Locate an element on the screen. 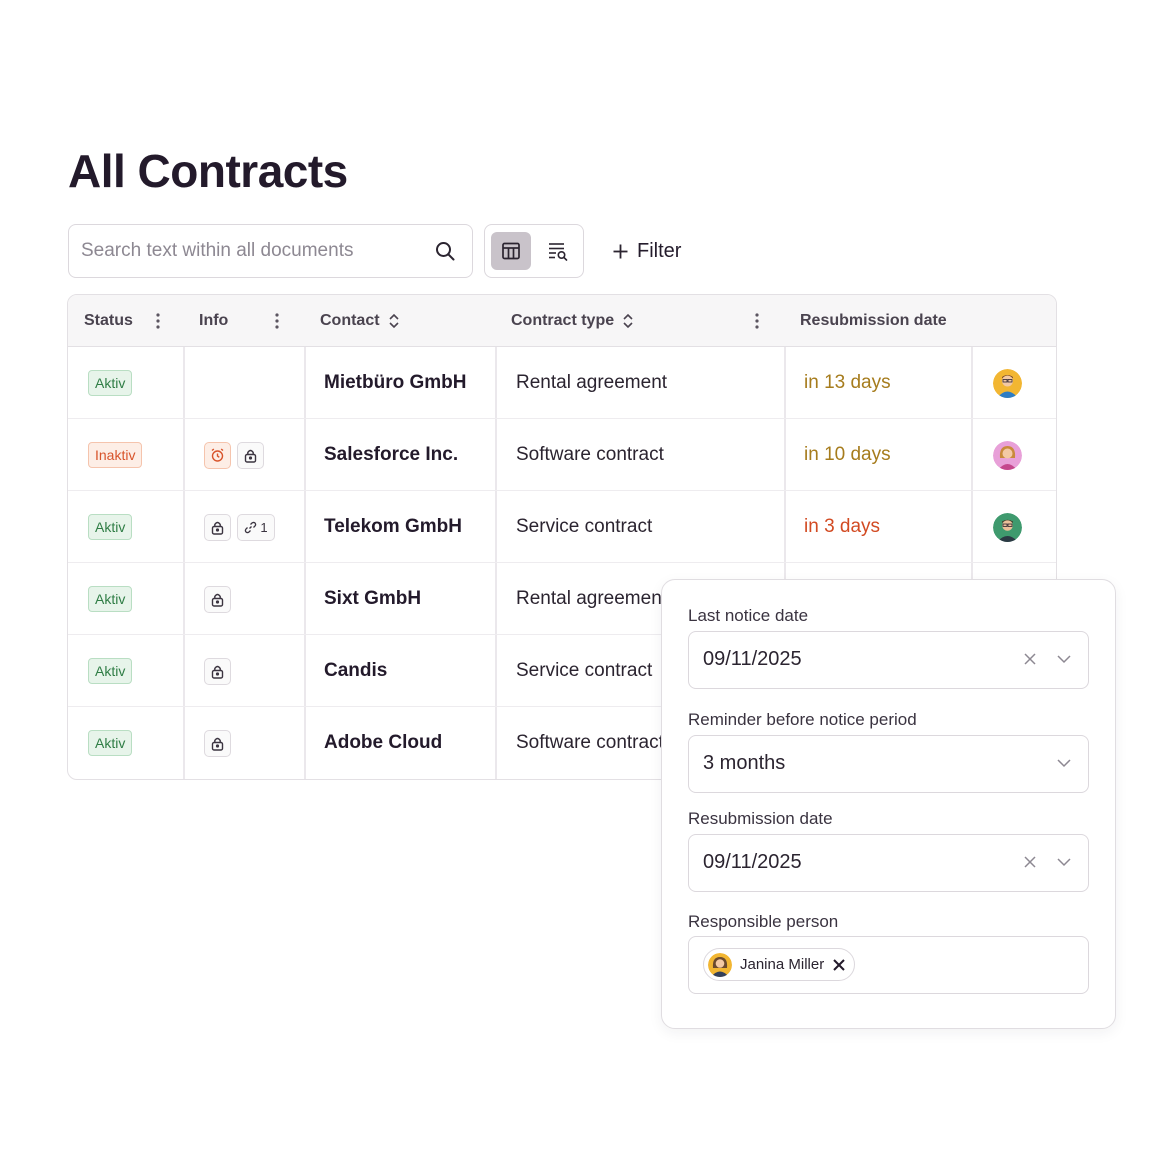 The image size is (1160, 1160). contact-name: Candis is located at coordinates (356, 670).